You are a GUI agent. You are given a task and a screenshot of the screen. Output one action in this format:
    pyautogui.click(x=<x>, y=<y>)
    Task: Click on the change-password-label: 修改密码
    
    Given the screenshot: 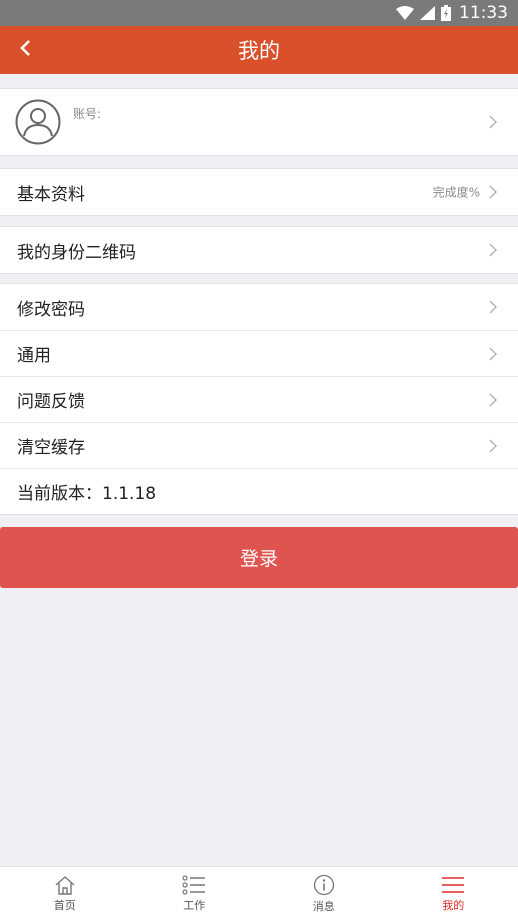 What is the action you would take?
    pyautogui.click(x=51, y=309)
    